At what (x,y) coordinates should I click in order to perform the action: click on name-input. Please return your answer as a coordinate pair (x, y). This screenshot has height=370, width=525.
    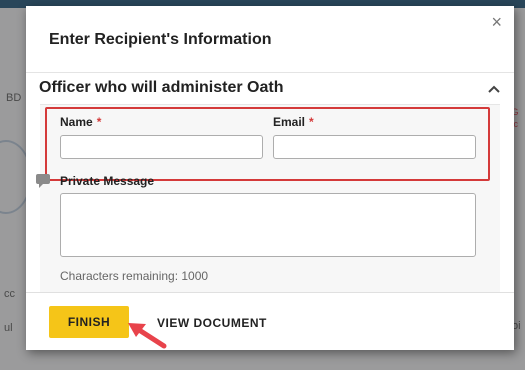
    Looking at the image, I should click on (161, 147).